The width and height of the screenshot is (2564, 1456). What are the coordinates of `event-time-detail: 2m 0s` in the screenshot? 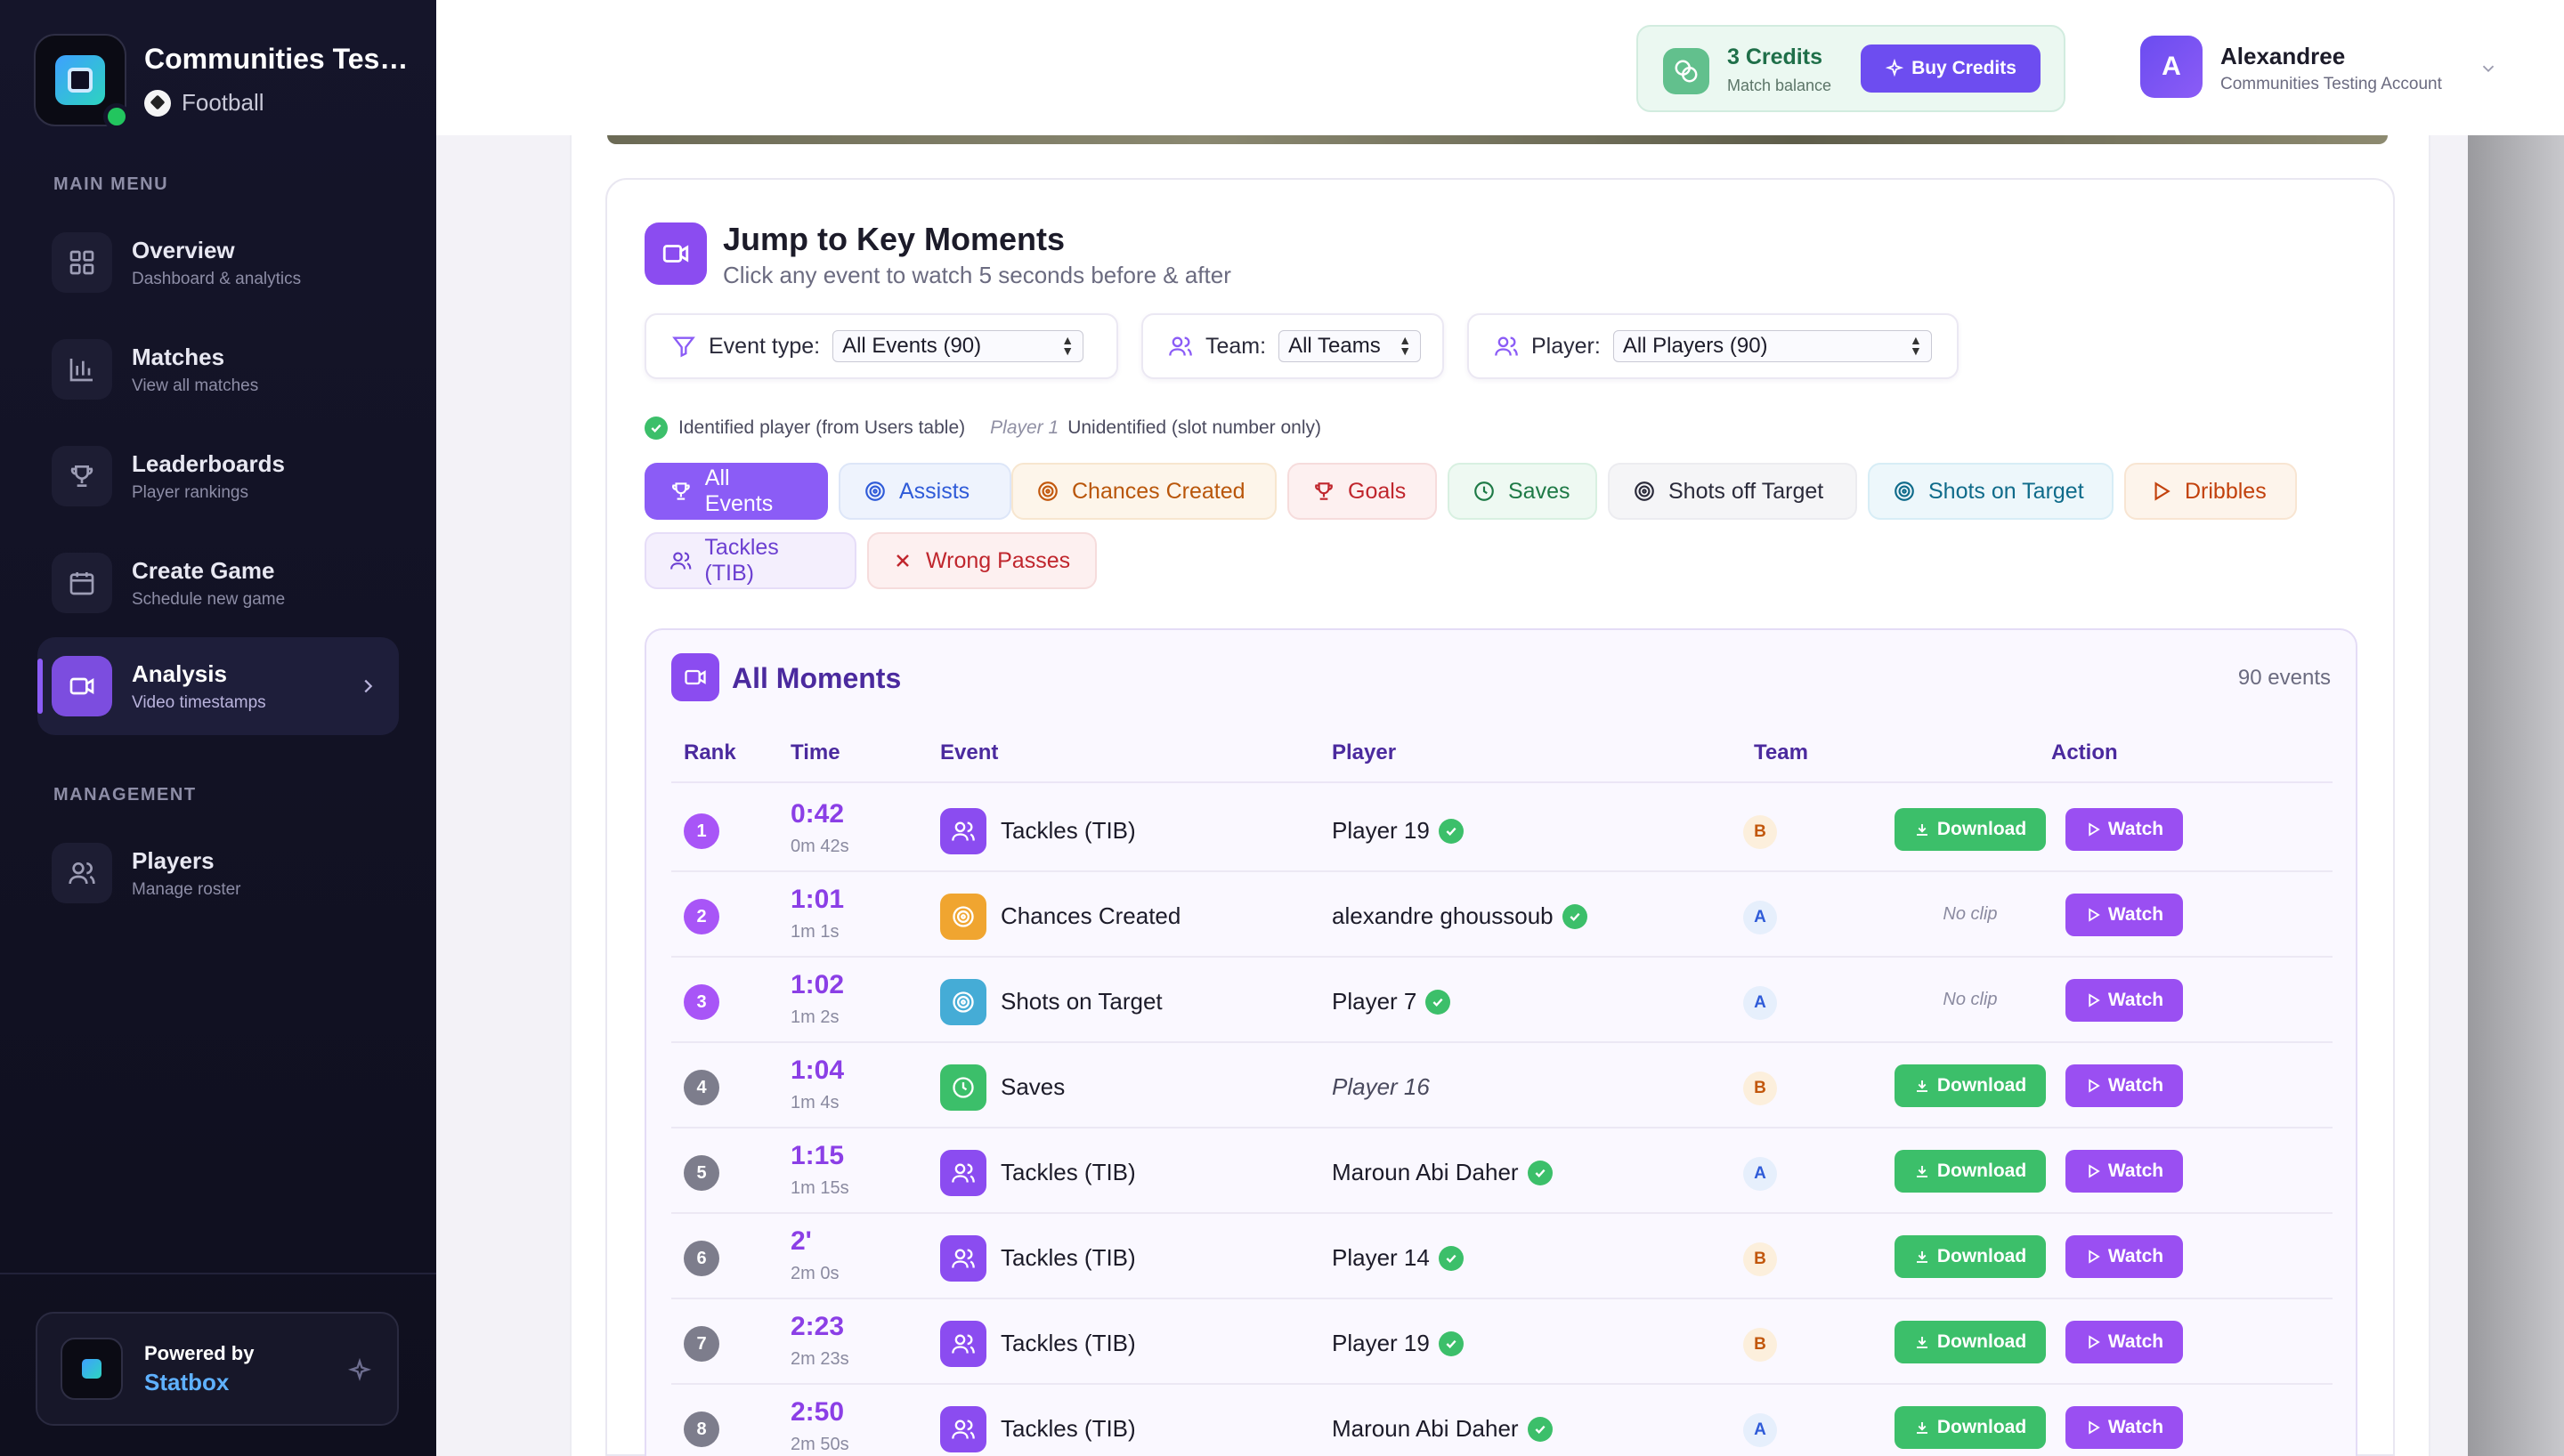 It's located at (815, 1273).